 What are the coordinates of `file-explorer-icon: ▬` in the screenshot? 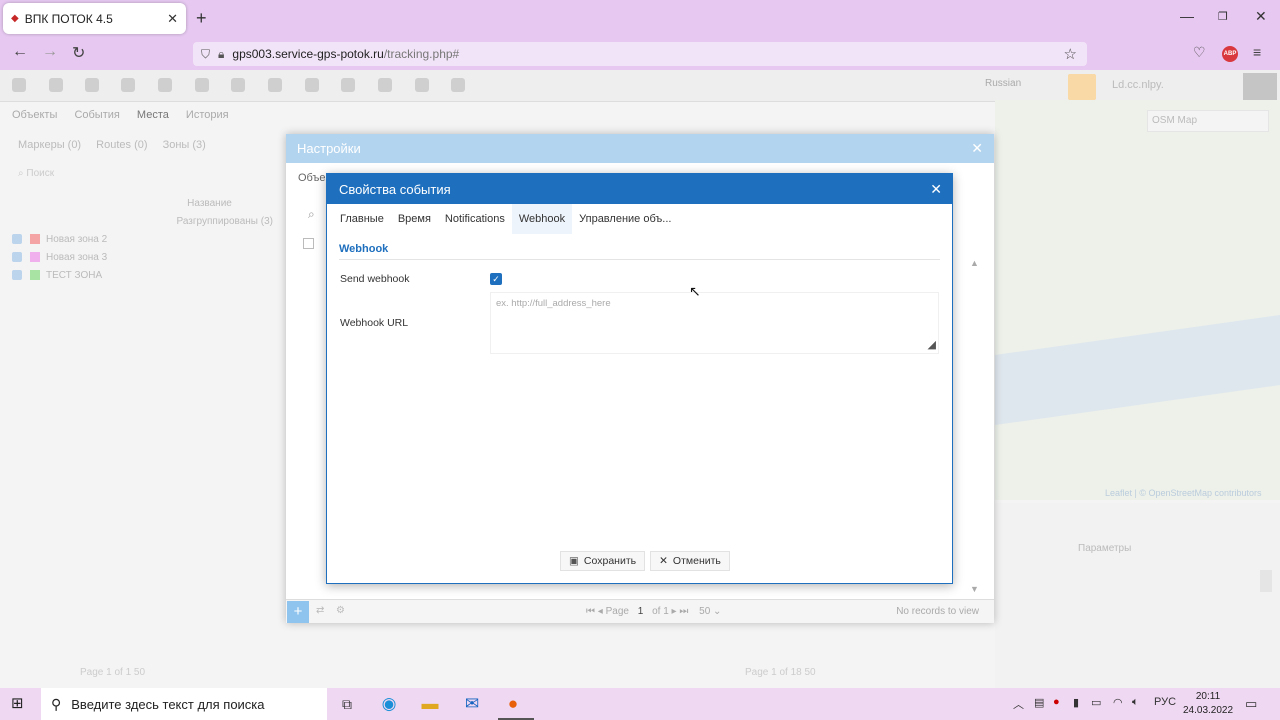 It's located at (430, 704).